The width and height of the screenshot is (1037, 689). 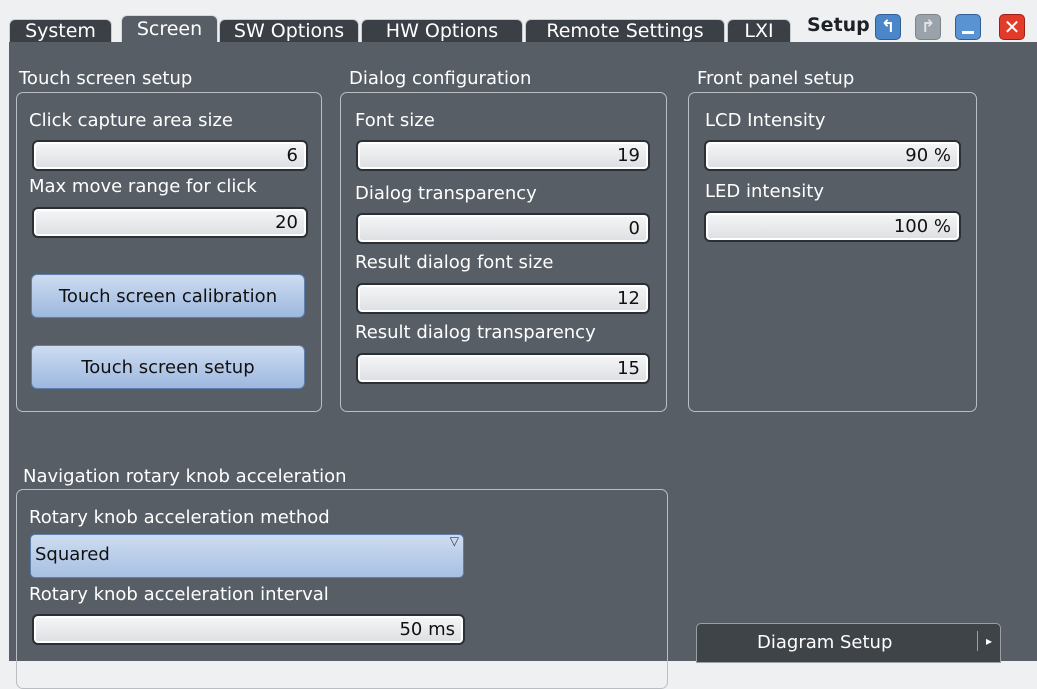 What do you see at coordinates (179, 594) in the screenshot?
I see `rotary-interval-label: Rotary knob acceleration interval` at bounding box center [179, 594].